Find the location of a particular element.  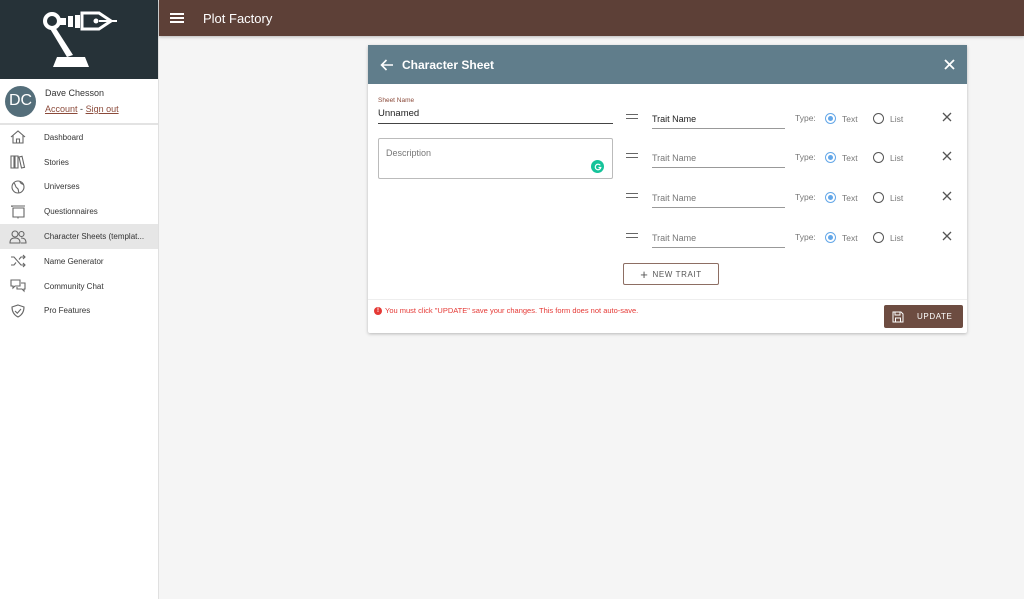

sidebar-item-questionnaires: Questionnaires is located at coordinates (79, 211).